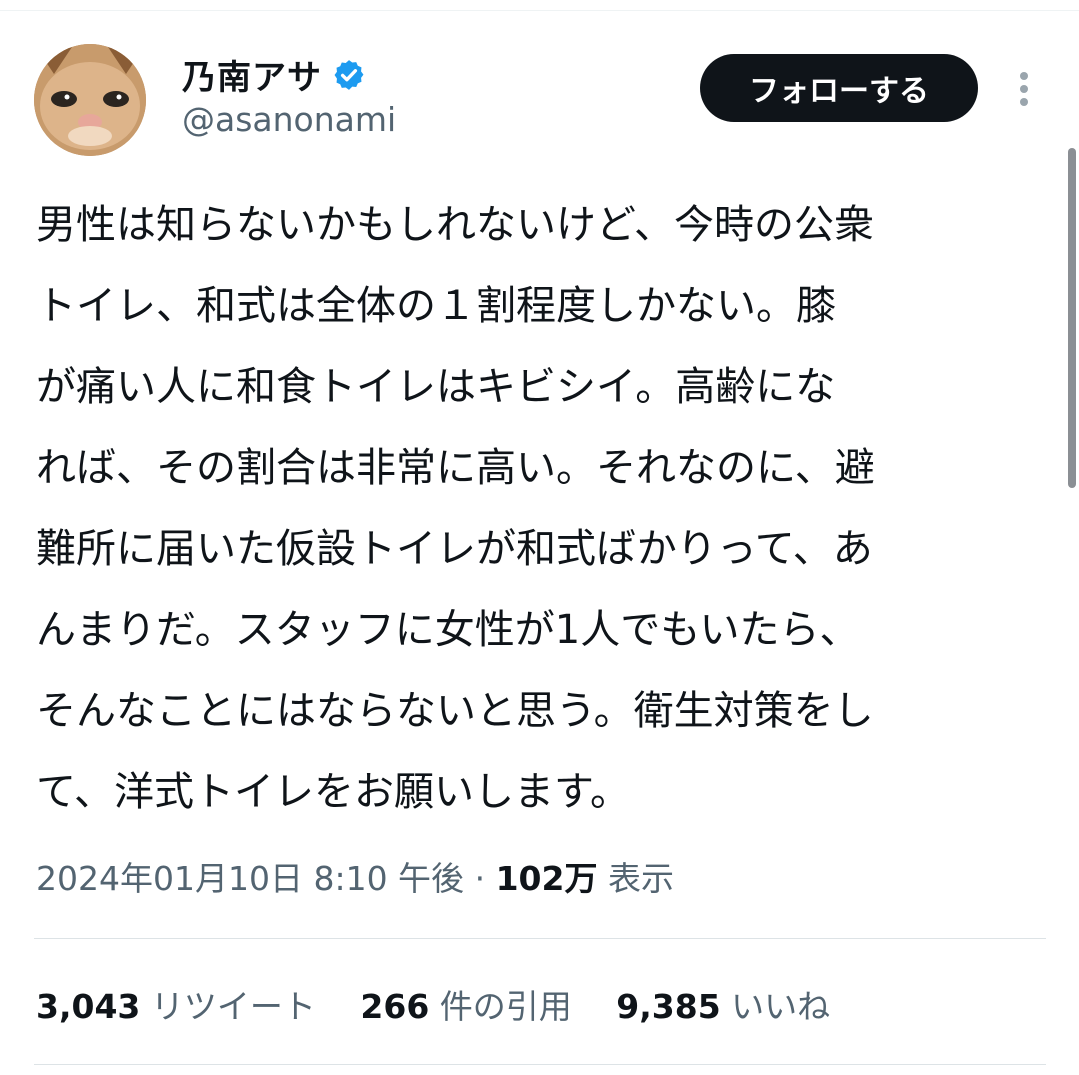 This screenshot has height=1075, width=1079. Describe the element at coordinates (539, 10) in the screenshot. I see `top-divider` at that location.